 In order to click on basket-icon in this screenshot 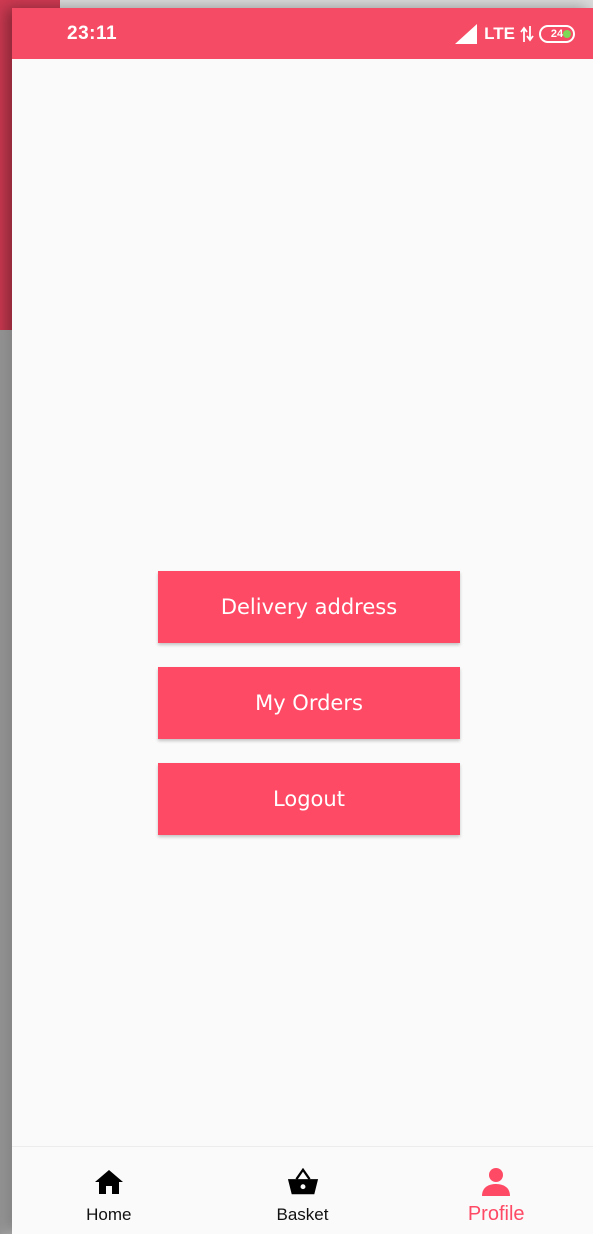, I will do `click(303, 1182)`.